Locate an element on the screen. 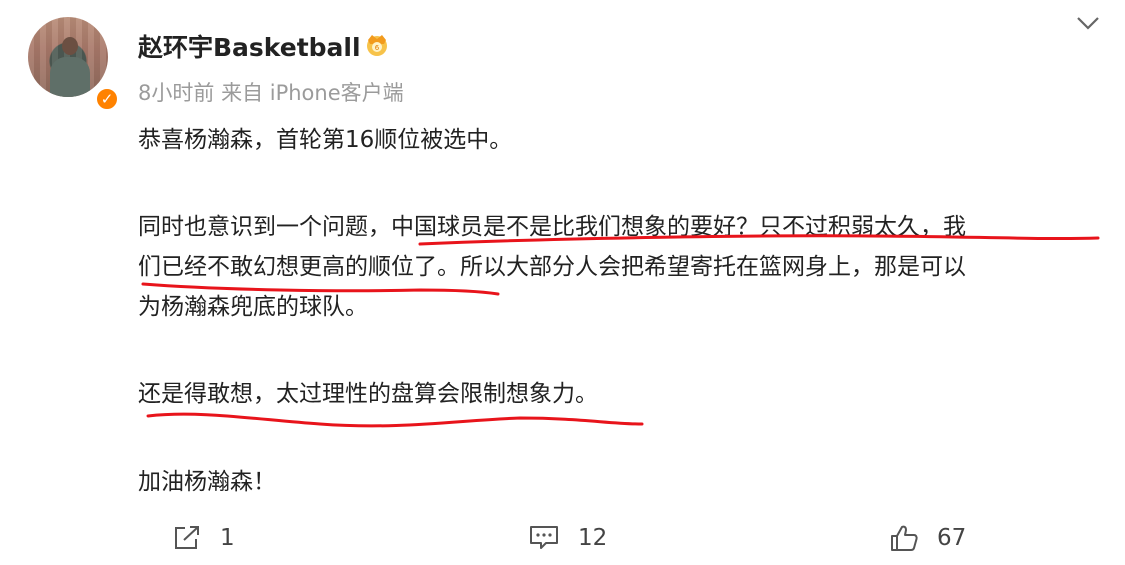  share-icon is located at coordinates (187, 537).